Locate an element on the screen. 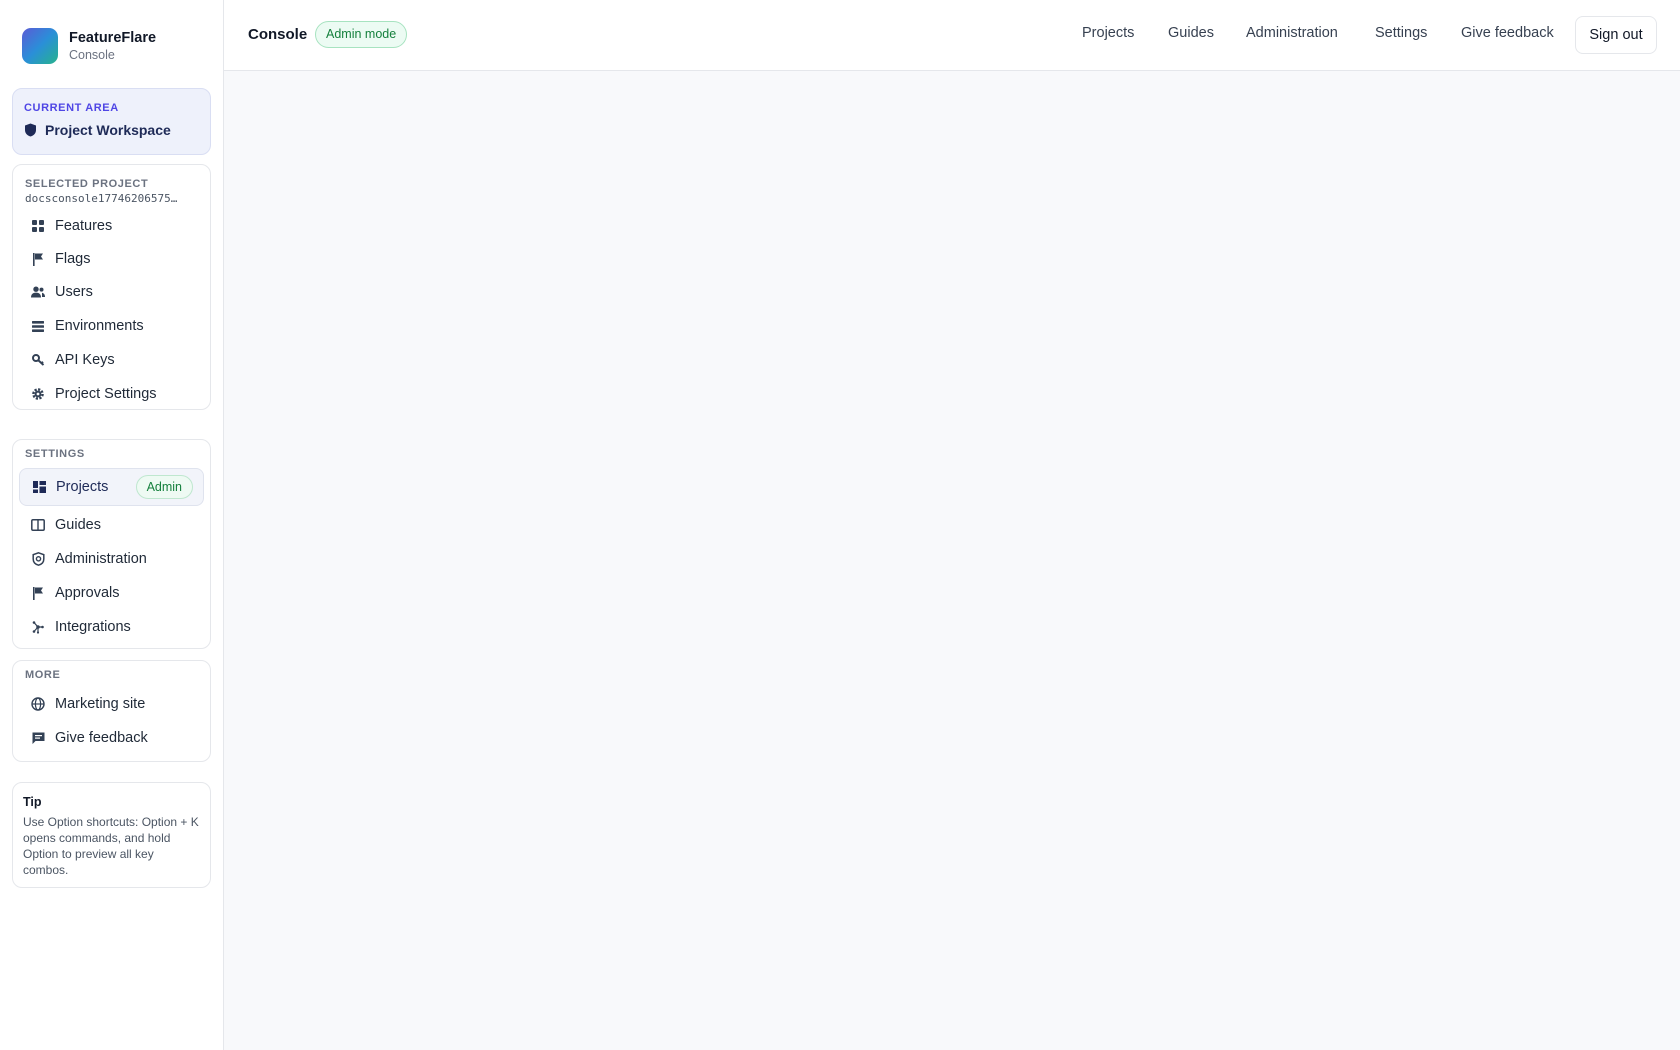 The width and height of the screenshot is (1680, 1050). settings-section-label: SETTINGS is located at coordinates (55, 454).